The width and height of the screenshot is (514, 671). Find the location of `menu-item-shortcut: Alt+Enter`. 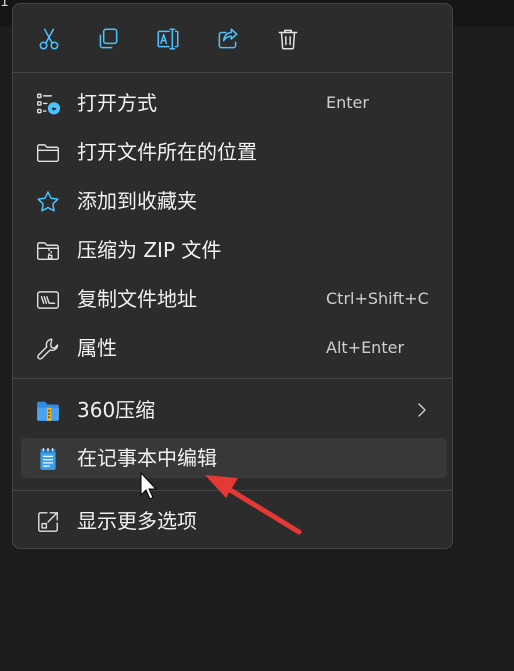

menu-item-shortcut: Alt+Enter is located at coordinates (365, 347).